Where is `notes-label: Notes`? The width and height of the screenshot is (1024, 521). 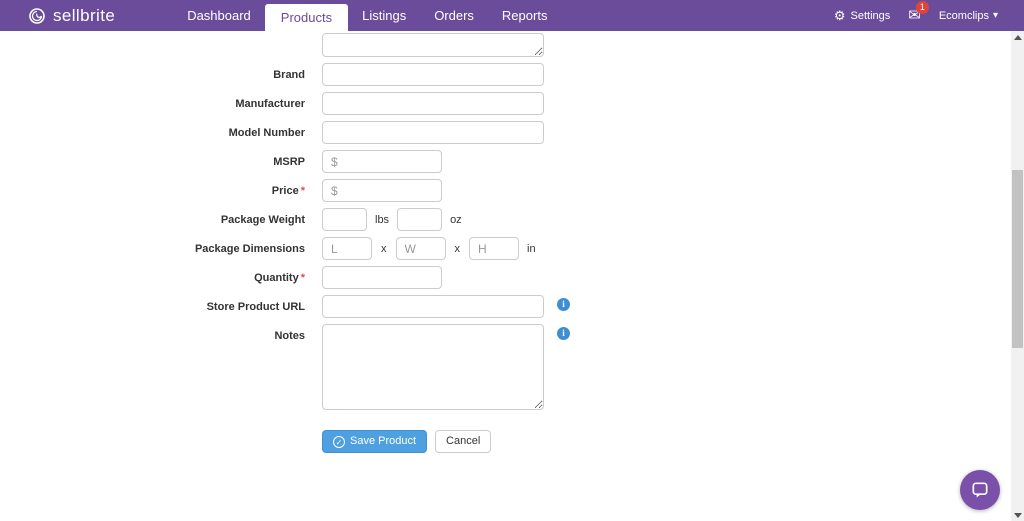 notes-label: Notes is located at coordinates (289, 336).